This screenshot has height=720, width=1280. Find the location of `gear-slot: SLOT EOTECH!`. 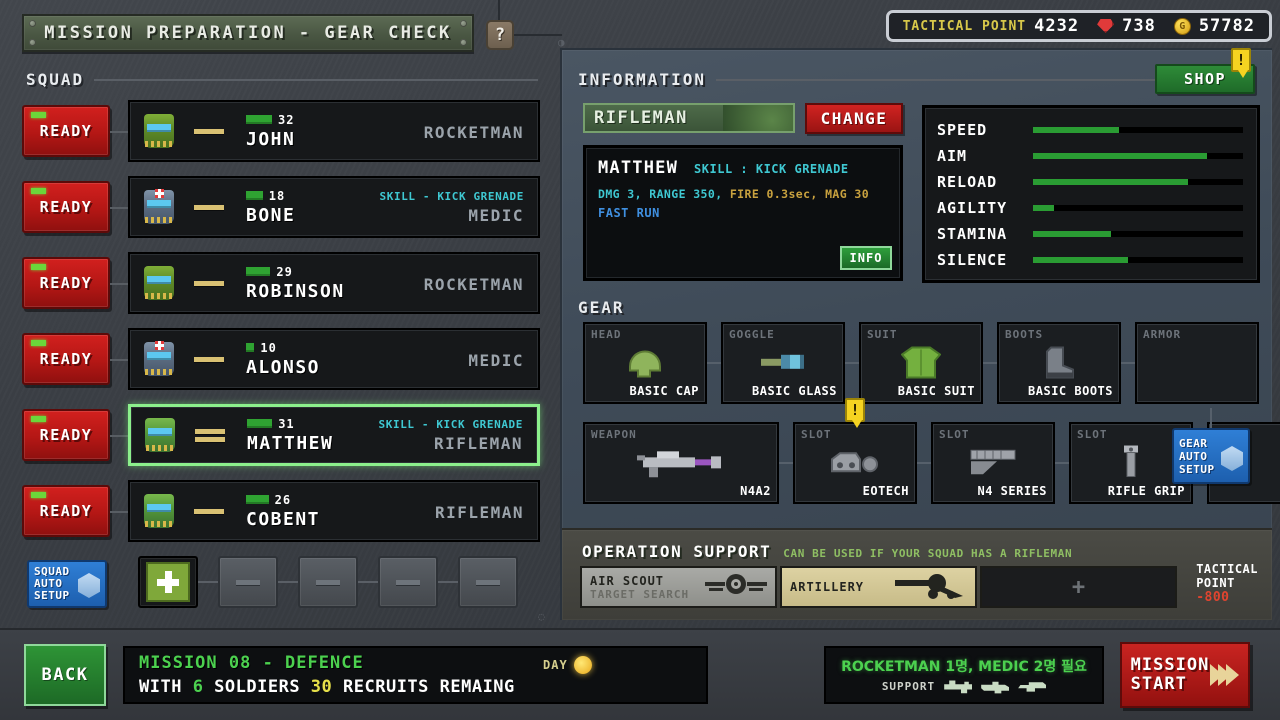

gear-slot: SLOT EOTECH! is located at coordinates (855, 451).